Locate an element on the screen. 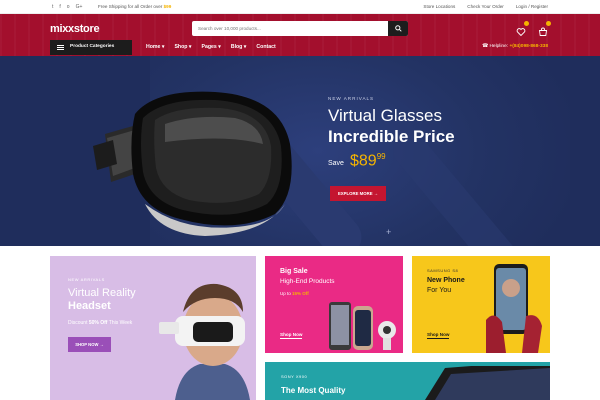  discount-suffix: This Week is located at coordinates (120, 323).